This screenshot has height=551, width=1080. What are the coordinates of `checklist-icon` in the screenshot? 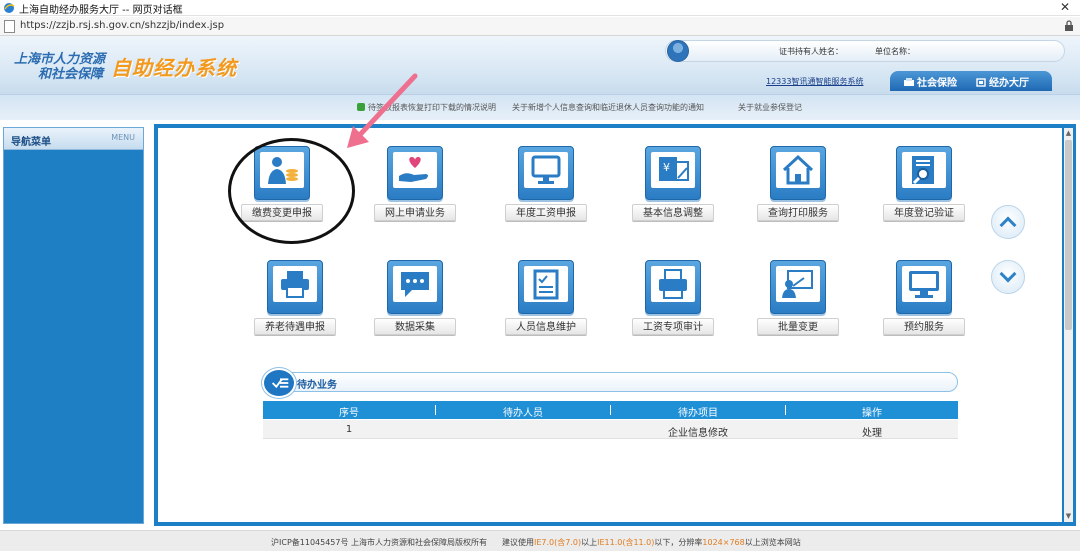 It's located at (546, 287).